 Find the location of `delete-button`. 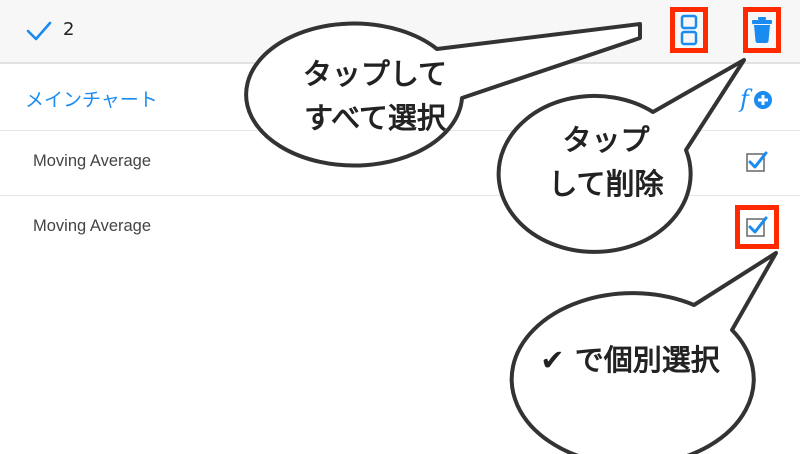

delete-button is located at coordinates (762, 30).